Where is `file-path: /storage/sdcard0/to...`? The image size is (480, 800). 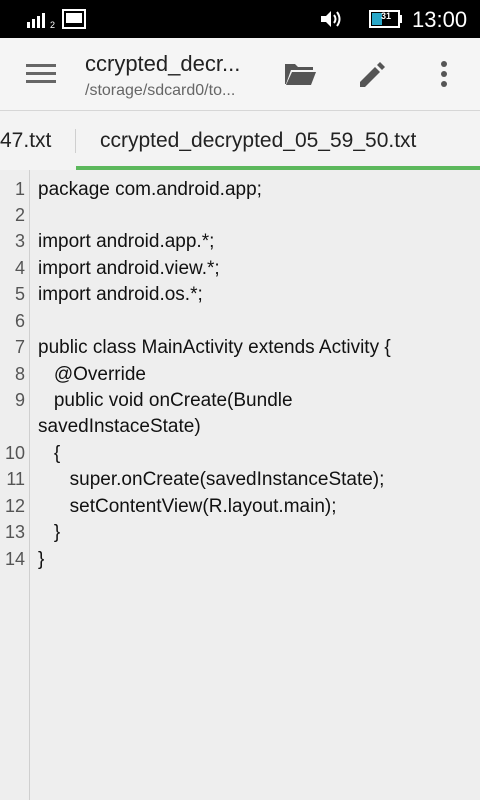
file-path: /storage/sdcard0/to... is located at coordinates (160, 90).